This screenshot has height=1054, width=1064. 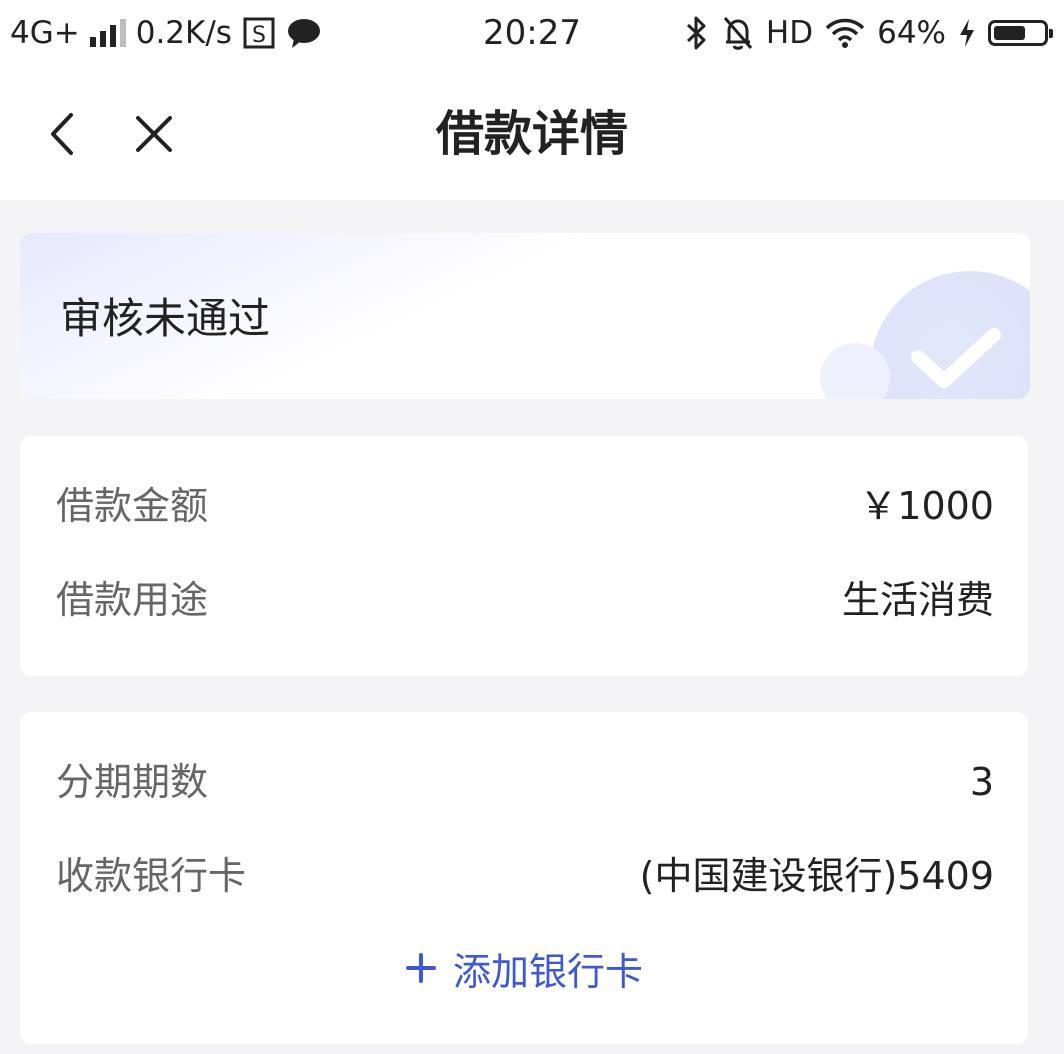 What do you see at coordinates (816, 876) in the screenshot?
I see `bank-card-value: (中国建设银行)5409` at bounding box center [816, 876].